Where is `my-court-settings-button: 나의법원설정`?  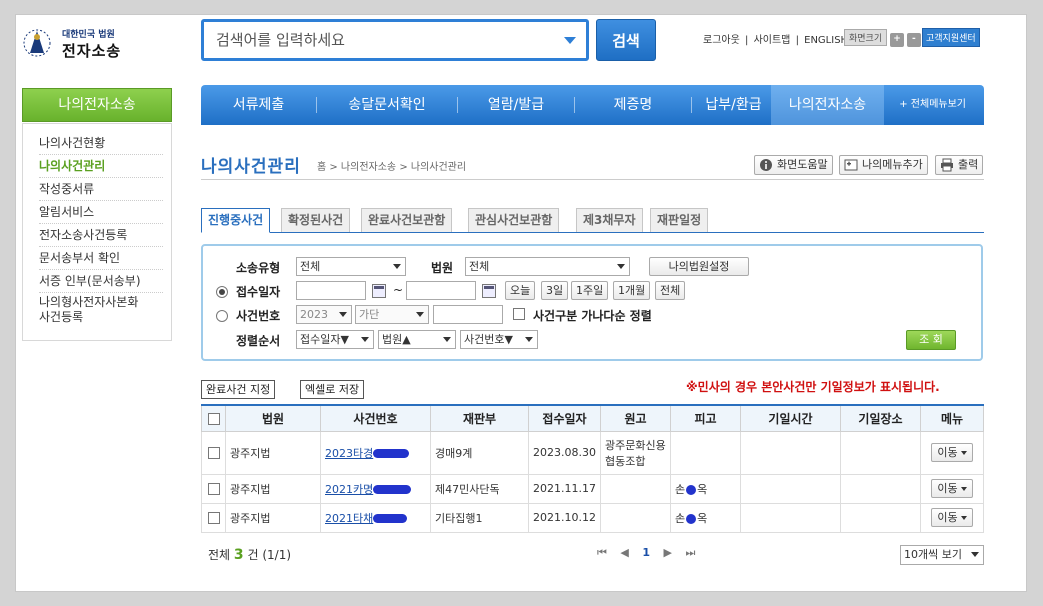 my-court-settings-button: 나의법원설정 is located at coordinates (699, 266).